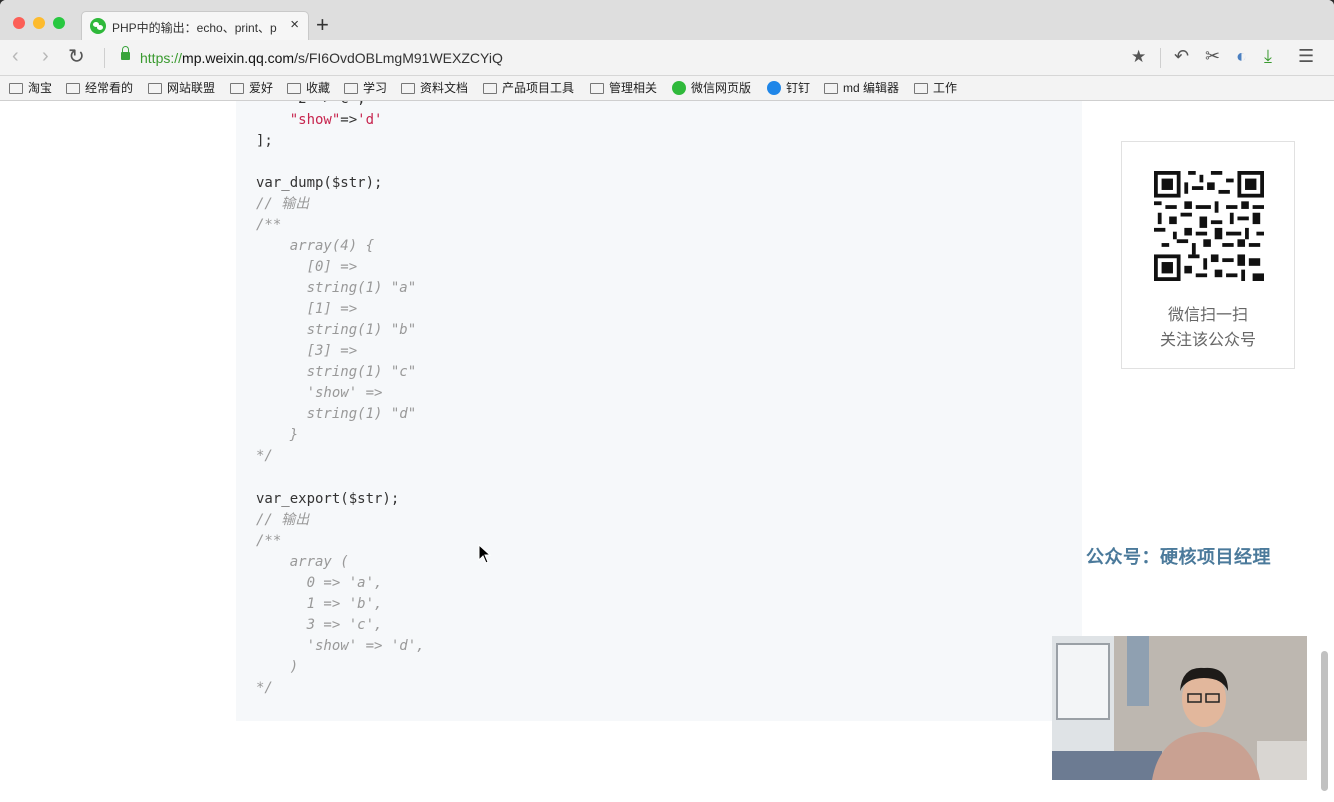  I want to click on bookmark-item: 产品项目工具, so click(528, 87).